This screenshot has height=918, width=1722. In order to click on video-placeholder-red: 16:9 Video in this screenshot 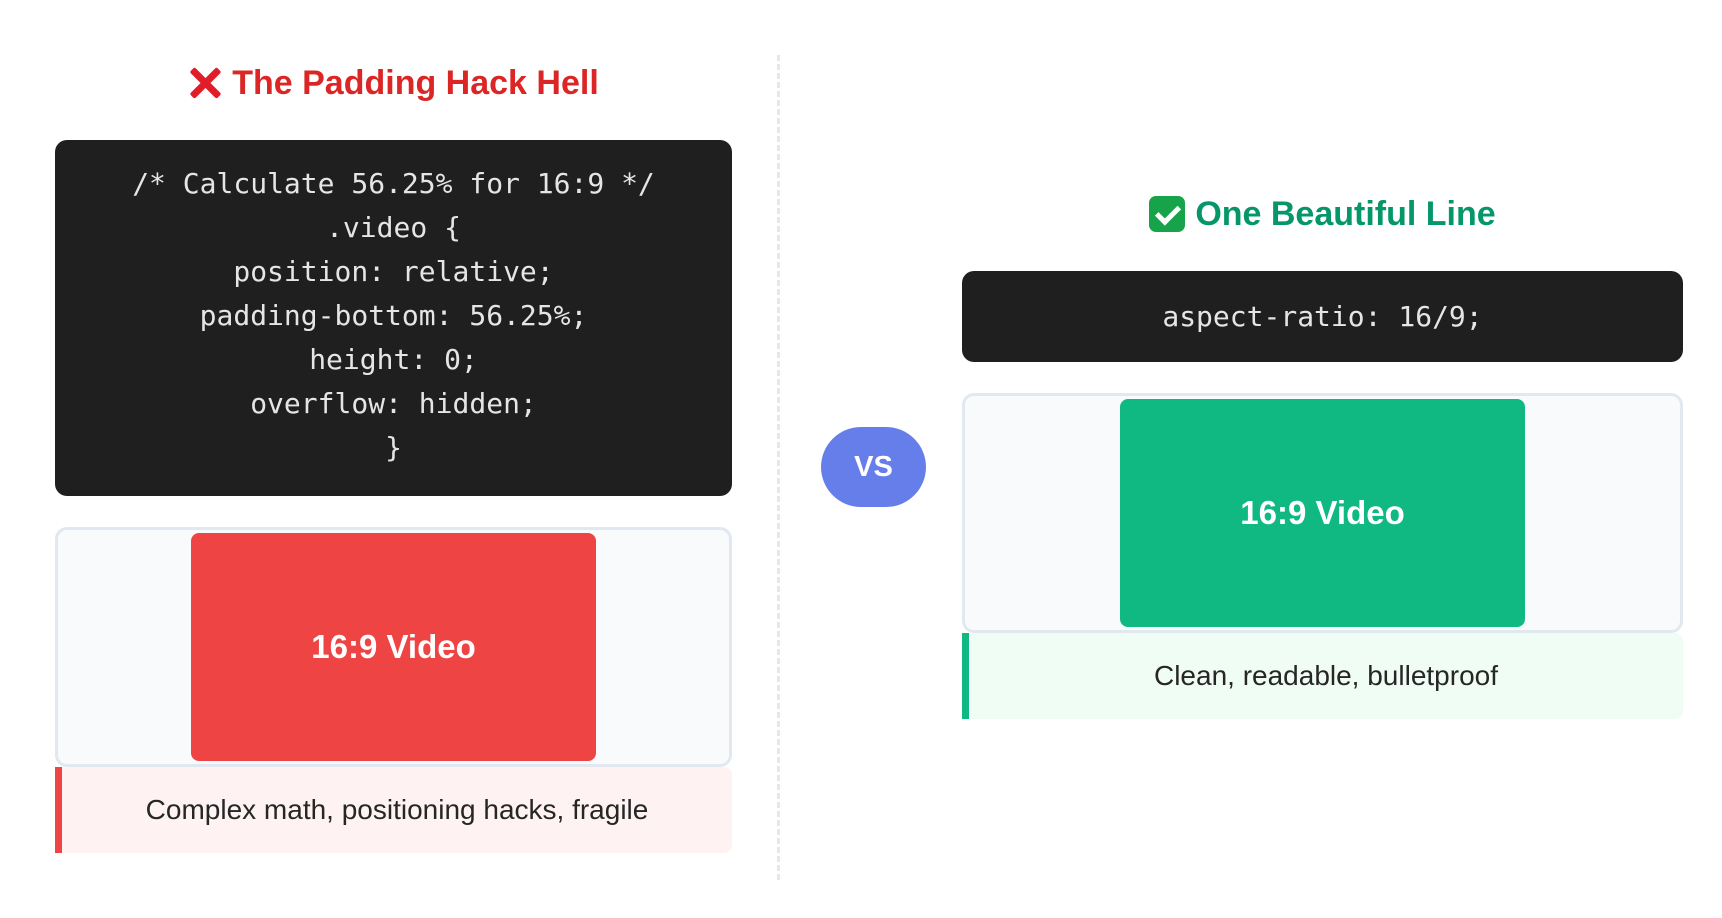, I will do `click(393, 647)`.